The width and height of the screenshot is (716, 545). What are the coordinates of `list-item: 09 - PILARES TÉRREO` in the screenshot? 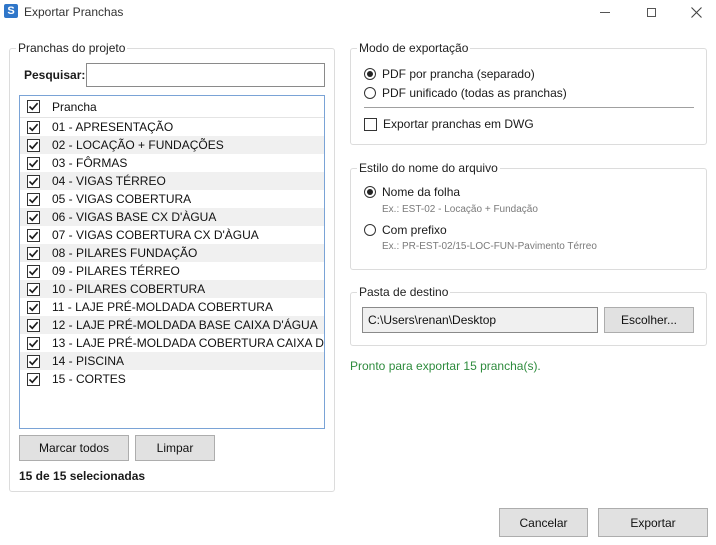 It's located at (172, 271).